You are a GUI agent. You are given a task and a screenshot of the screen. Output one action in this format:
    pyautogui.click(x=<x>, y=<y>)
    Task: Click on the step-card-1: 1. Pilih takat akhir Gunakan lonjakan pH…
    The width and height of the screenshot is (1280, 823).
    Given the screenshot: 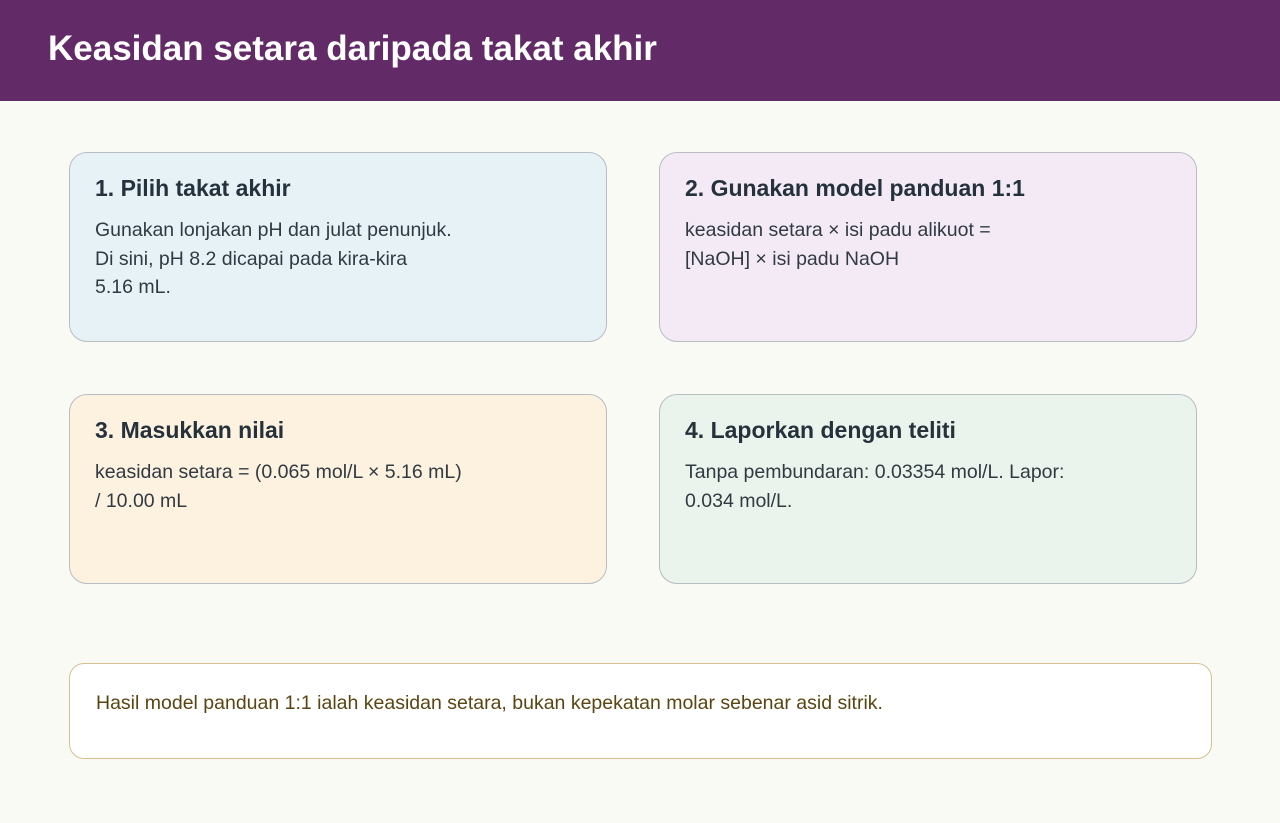 What is the action you would take?
    pyautogui.click(x=338, y=247)
    